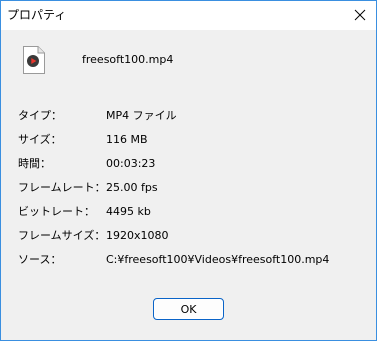 The height and width of the screenshot is (341, 377). Describe the element at coordinates (128, 211) in the screenshot. I see `bitrate-value: 4495 kb` at that location.